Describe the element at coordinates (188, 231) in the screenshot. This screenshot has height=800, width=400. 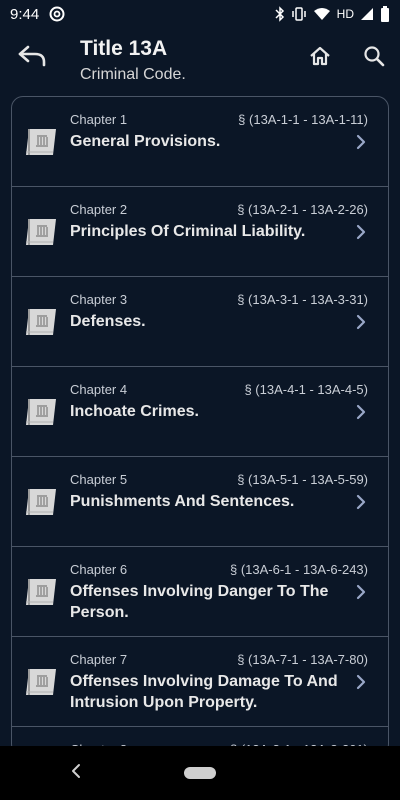
I see `chapter-name: Principles Of Criminal Liability.` at that location.